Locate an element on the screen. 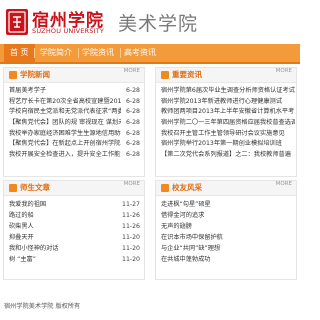 Image resolution: width=320 pixels, height=320 pixels. notice-title: 我校召开主管工作主管领导研讨会议实施意见 is located at coordinates (223, 134).